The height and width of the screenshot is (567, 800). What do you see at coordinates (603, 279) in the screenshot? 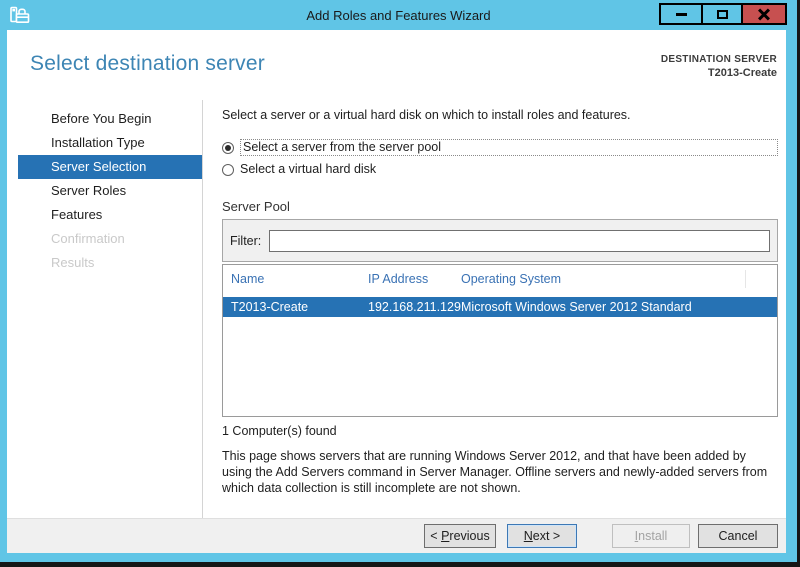
I see `column-header-operating-system: Operating System` at bounding box center [603, 279].